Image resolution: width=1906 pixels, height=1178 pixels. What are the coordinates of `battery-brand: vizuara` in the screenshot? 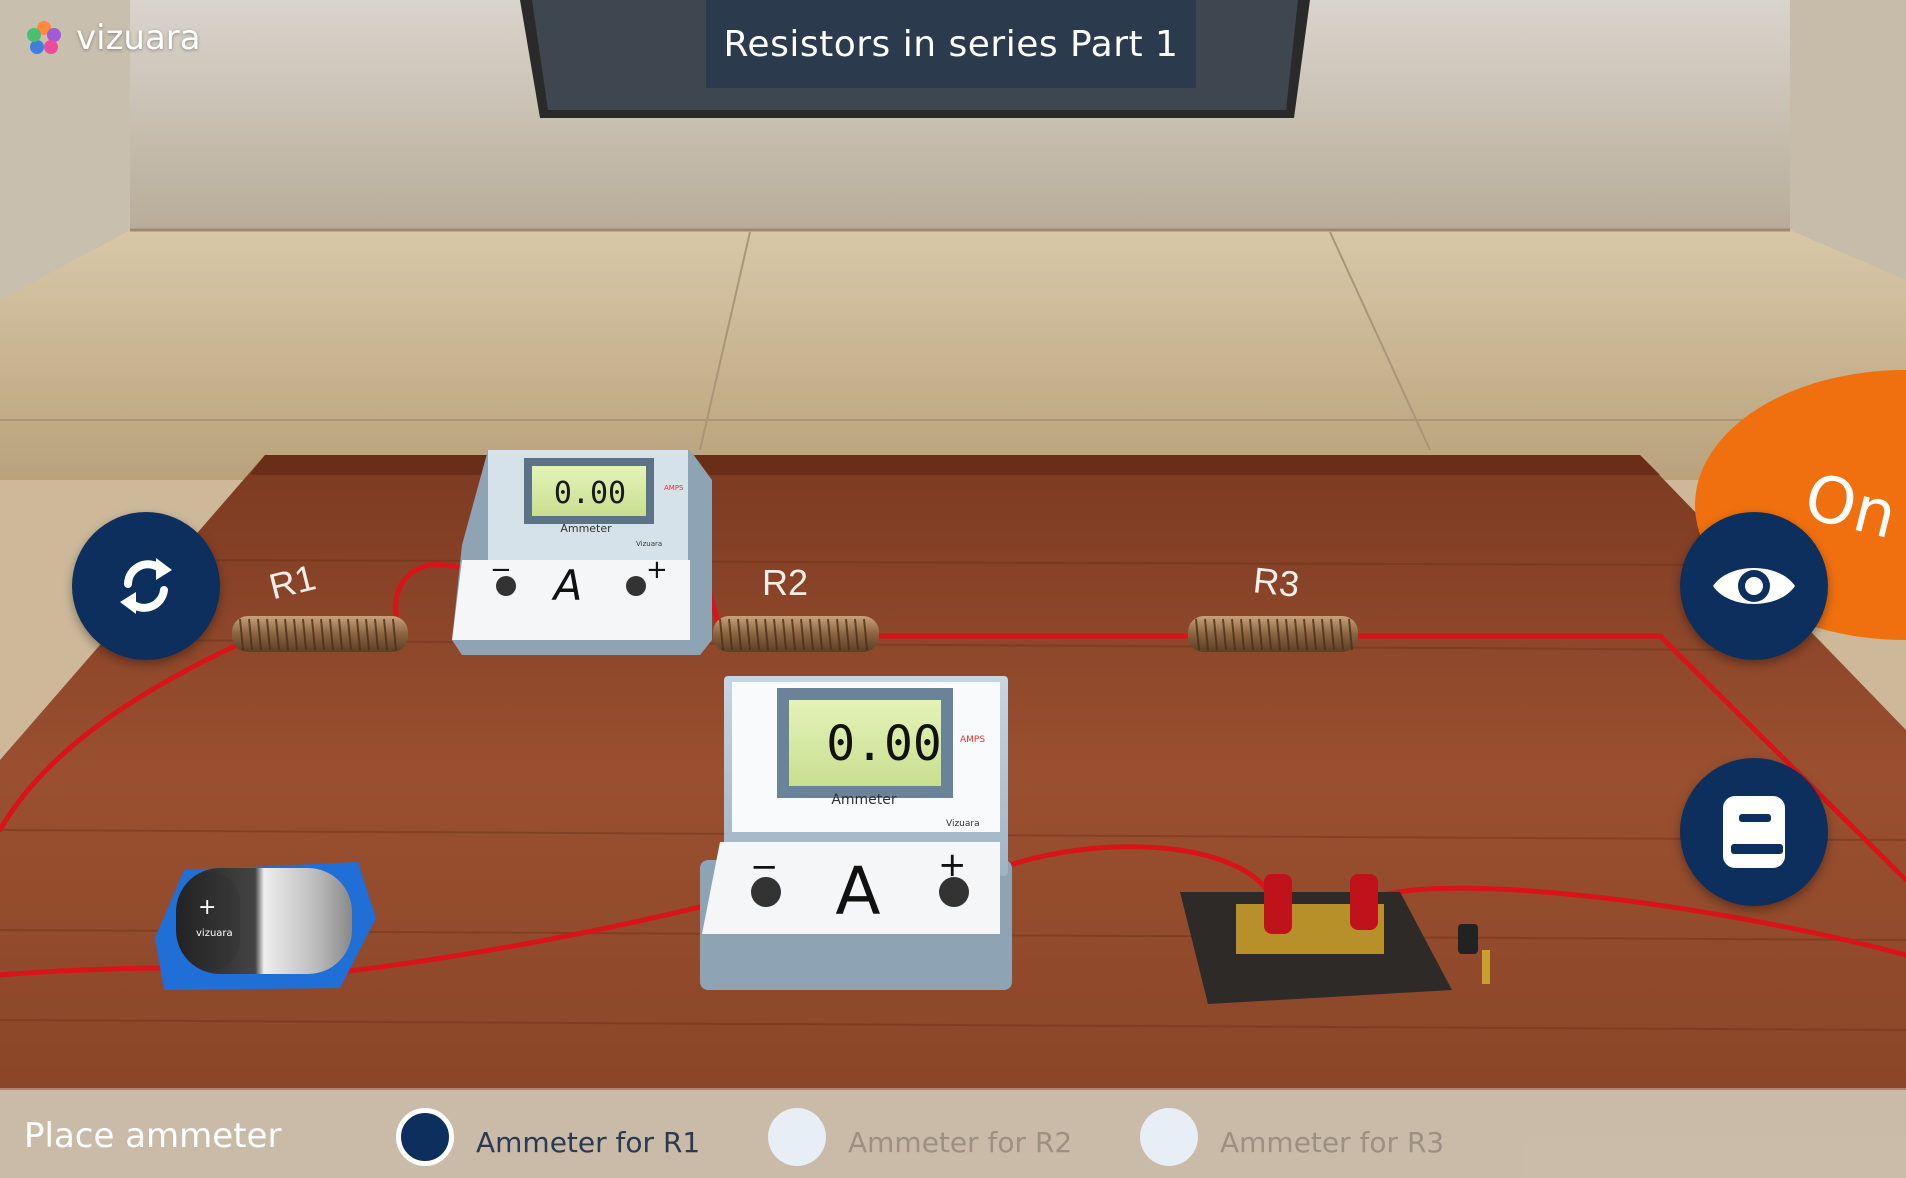 It's located at (214, 933).